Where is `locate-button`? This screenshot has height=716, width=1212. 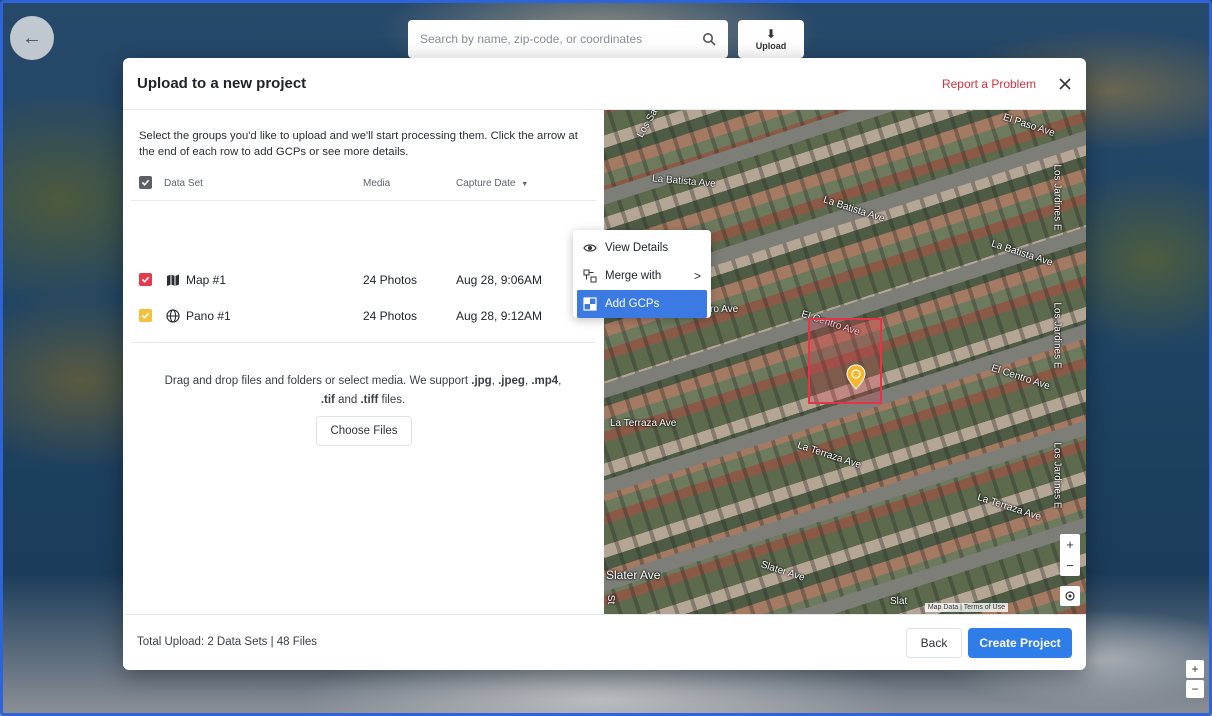 locate-button is located at coordinates (1070, 596).